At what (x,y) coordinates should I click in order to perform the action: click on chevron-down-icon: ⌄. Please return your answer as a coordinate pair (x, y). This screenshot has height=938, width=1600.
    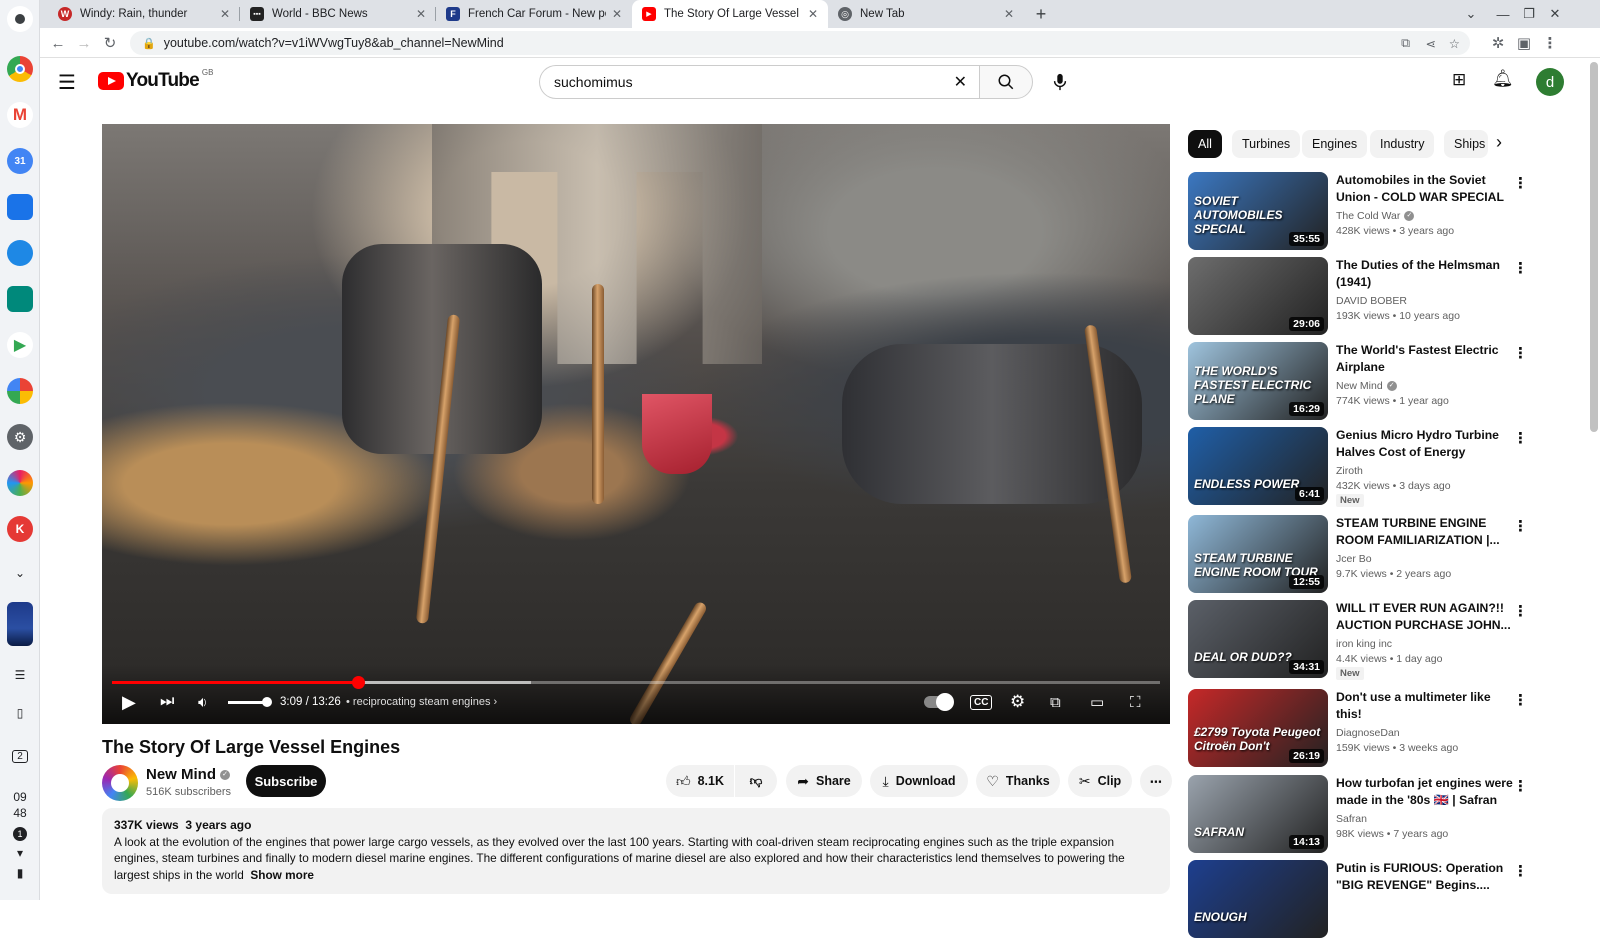
    Looking at the image, I should click on (20, 573).